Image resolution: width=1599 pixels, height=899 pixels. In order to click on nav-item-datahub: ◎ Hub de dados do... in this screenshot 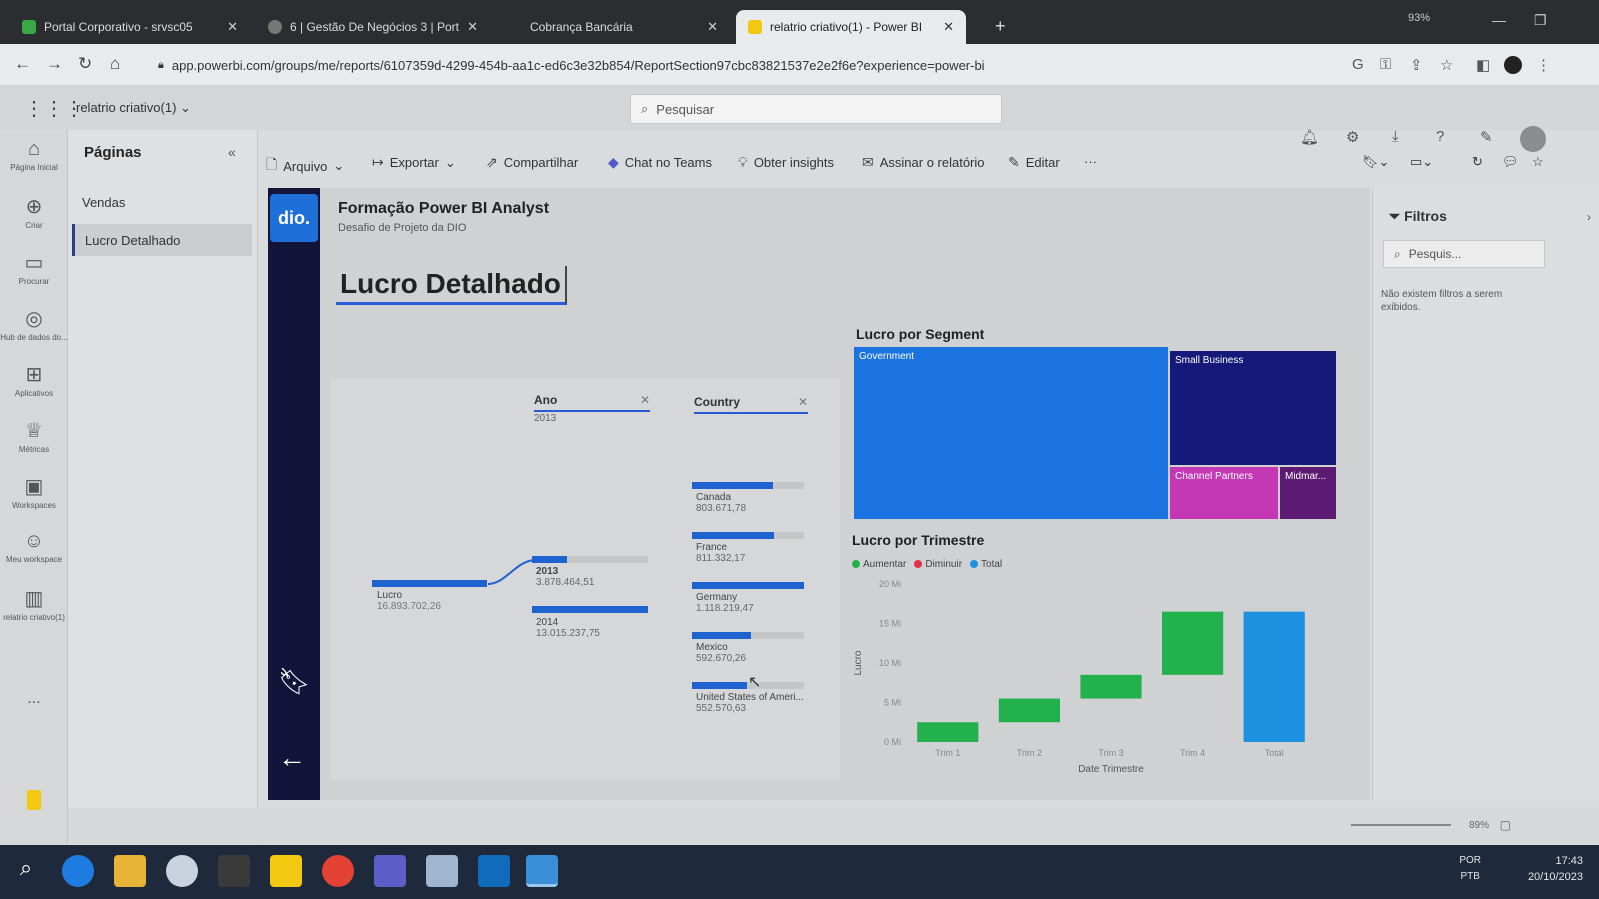, I will do `click(34, 324)`.